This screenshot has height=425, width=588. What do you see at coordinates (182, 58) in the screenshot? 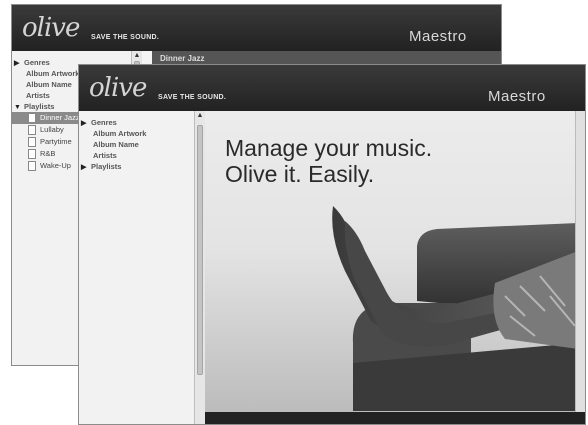
I see `back-header-title: Dinner Jazz` at bounding box center [182, 58].